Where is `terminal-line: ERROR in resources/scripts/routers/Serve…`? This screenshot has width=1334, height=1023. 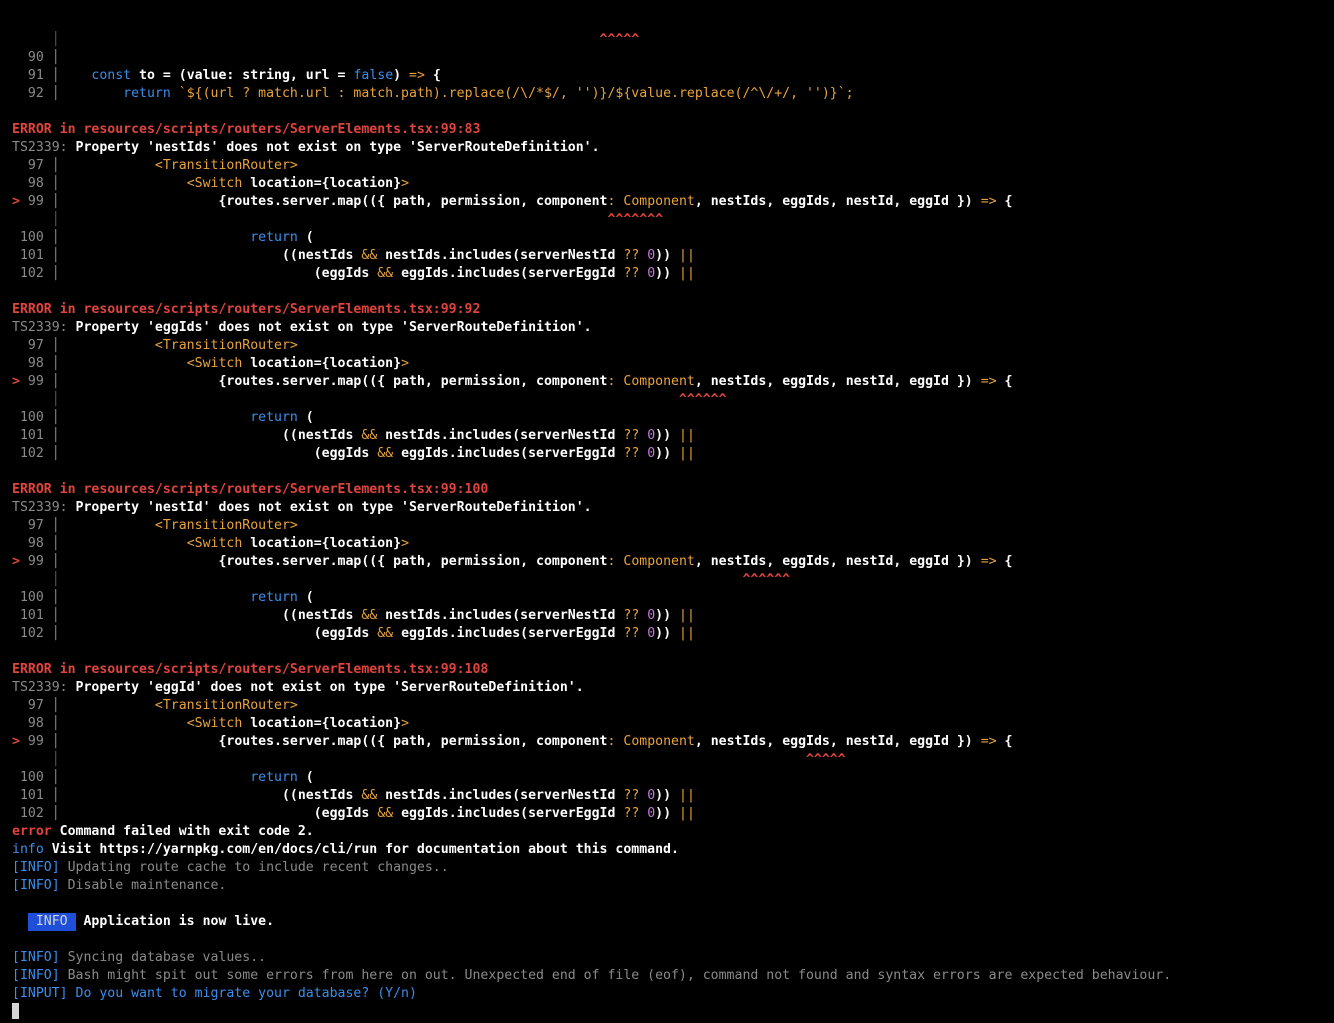 terminal-line: ERROR in resources/scripts/routers/Serve… is located at coordinates (670, 310).